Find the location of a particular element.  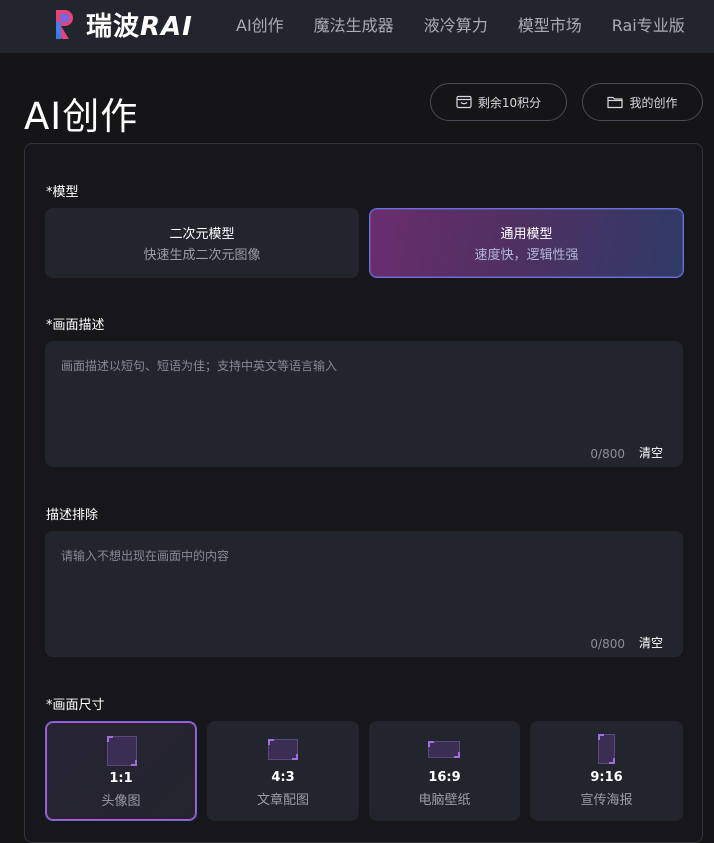

size-option-16-9: 16:9 电脑壁纸 is located at coordinates (444, 771).